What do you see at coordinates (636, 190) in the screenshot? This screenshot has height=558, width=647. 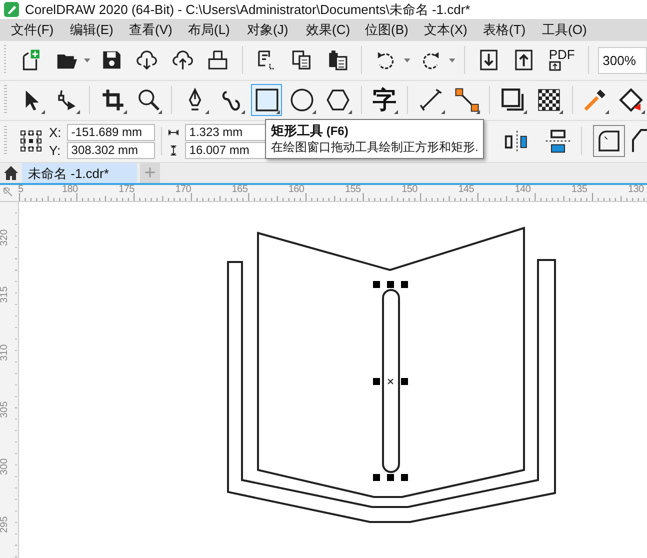 I see `ruler-label: 130` at bounding box center [636, 190].